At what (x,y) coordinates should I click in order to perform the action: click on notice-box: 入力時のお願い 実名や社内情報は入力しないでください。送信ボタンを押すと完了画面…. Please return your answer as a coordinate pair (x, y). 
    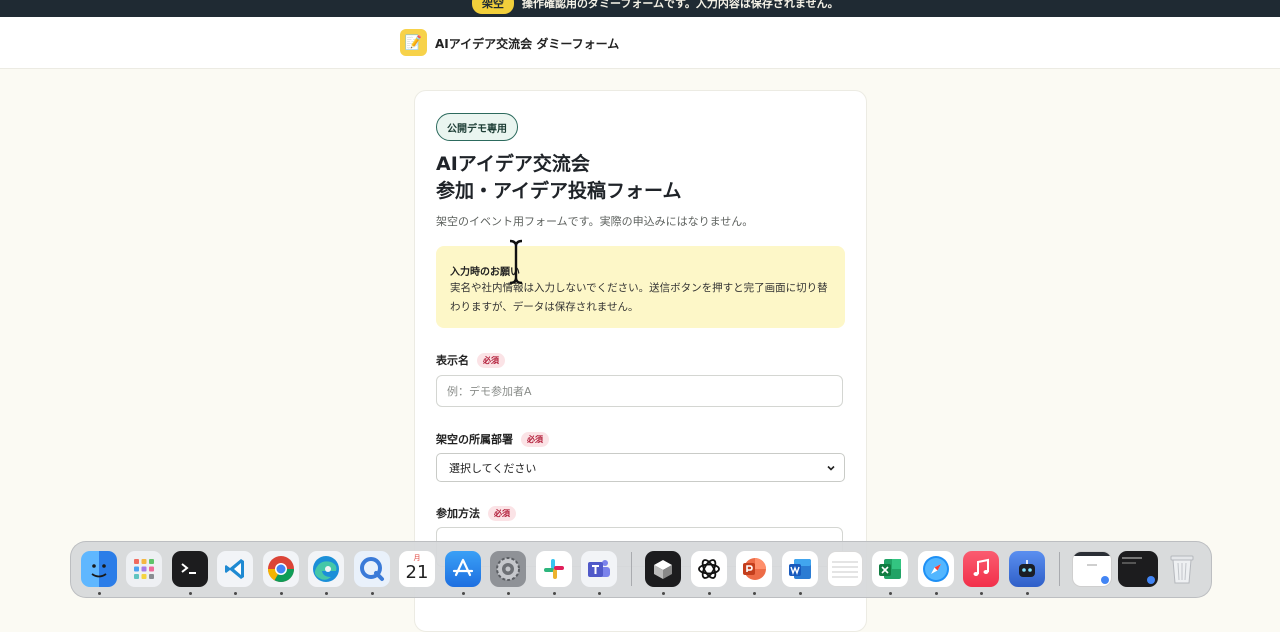
    Looking at the image, I should click on (640, 287).